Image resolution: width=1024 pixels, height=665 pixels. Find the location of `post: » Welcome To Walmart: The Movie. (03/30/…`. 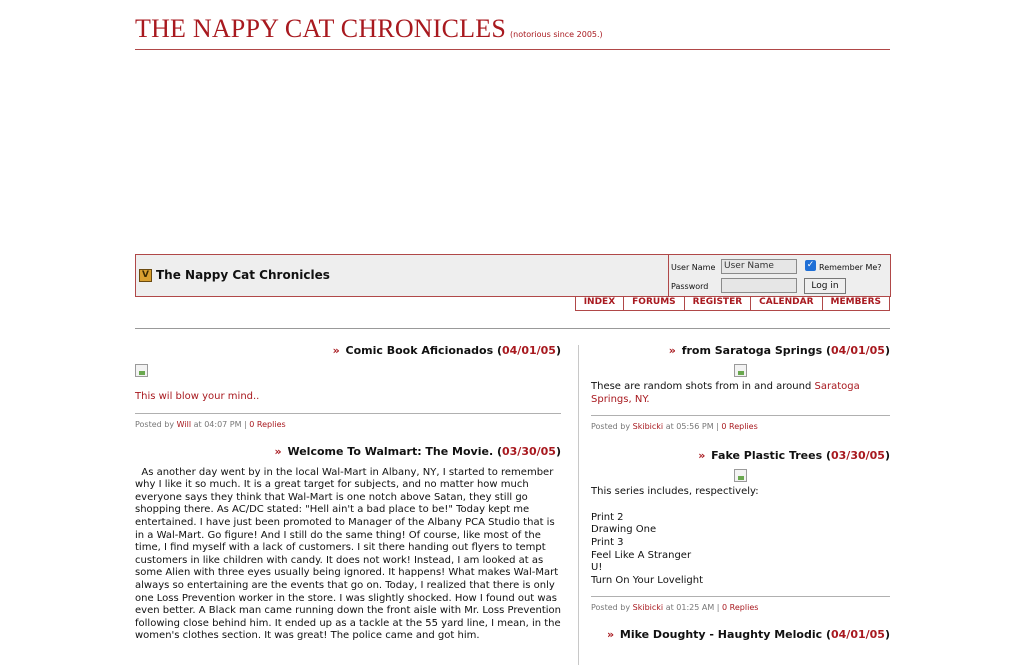

post: » Welcome To Walmart: The Movie. (03/30/… is located at coordinates (348, 544).